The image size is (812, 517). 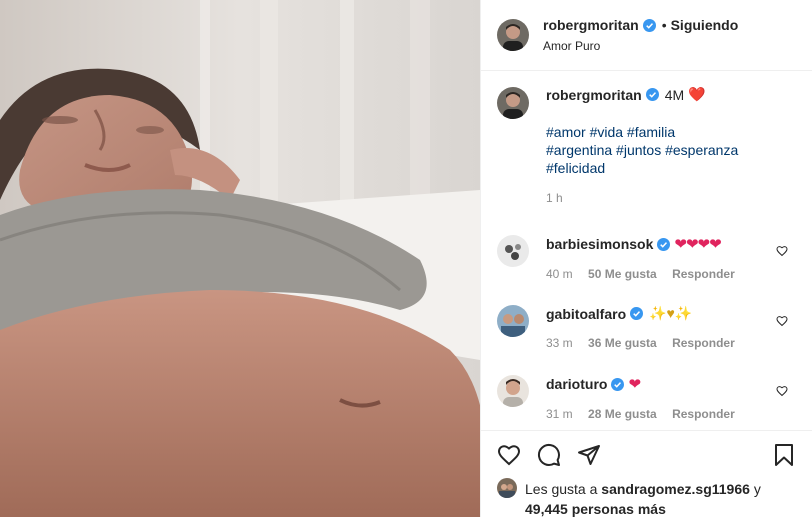 I want to click on comment-time: 33 m, so click(x=559, y=343).